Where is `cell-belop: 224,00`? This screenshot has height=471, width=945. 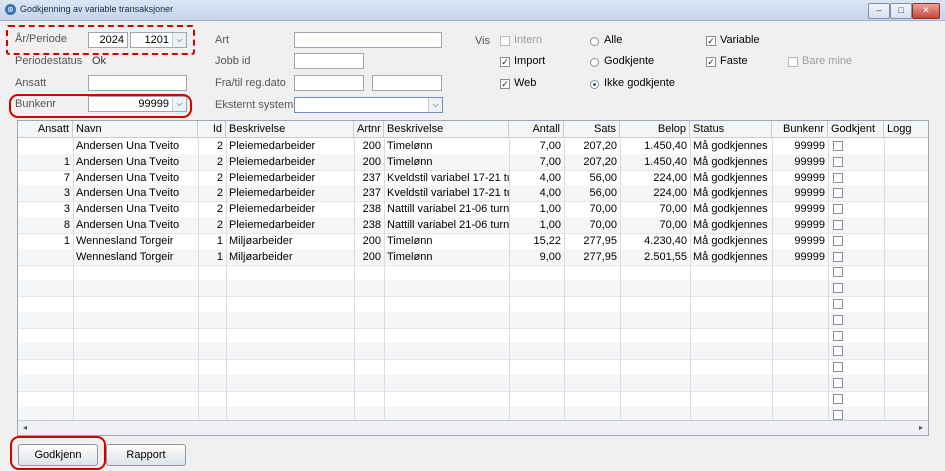 cell-belop: 224,00 is located at coordinates (670, 177).